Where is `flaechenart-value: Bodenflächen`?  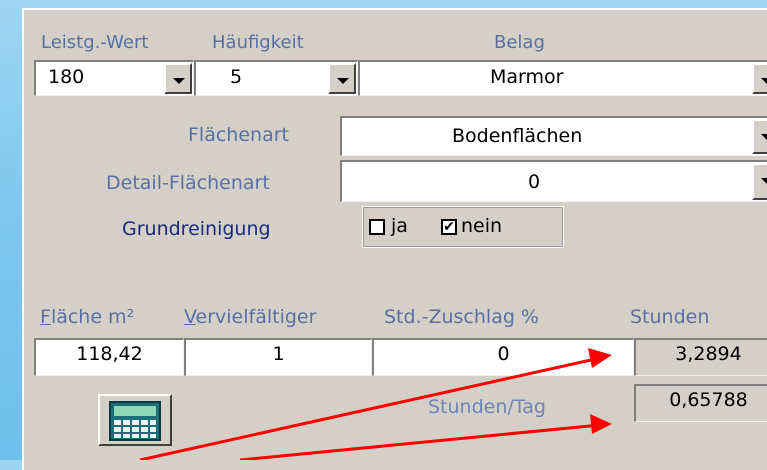 flaechenart-value: Bodenflächen is located at coordinates (517, 136).